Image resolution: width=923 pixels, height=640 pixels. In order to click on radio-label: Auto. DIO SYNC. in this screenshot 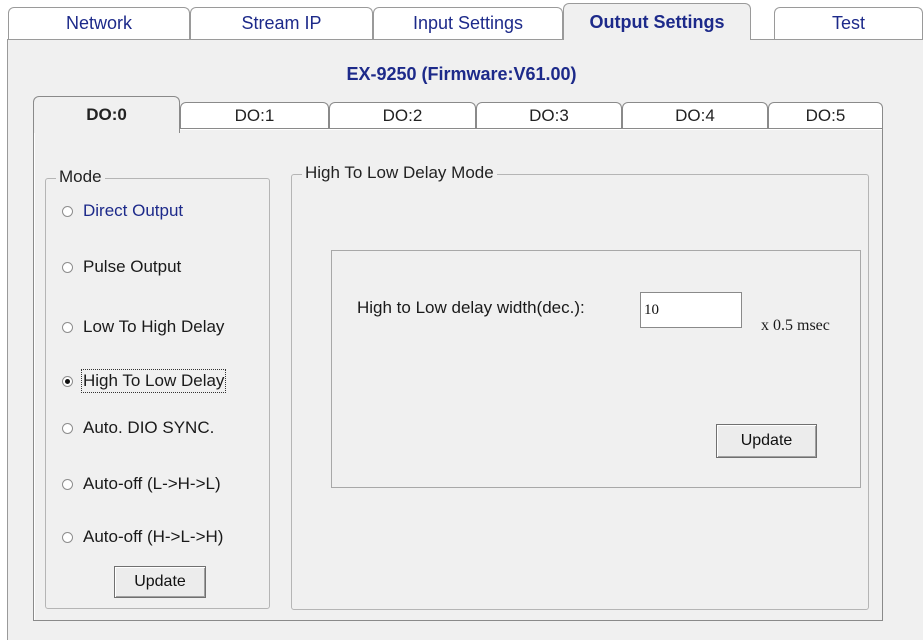, I will do `click(149, 427)`.